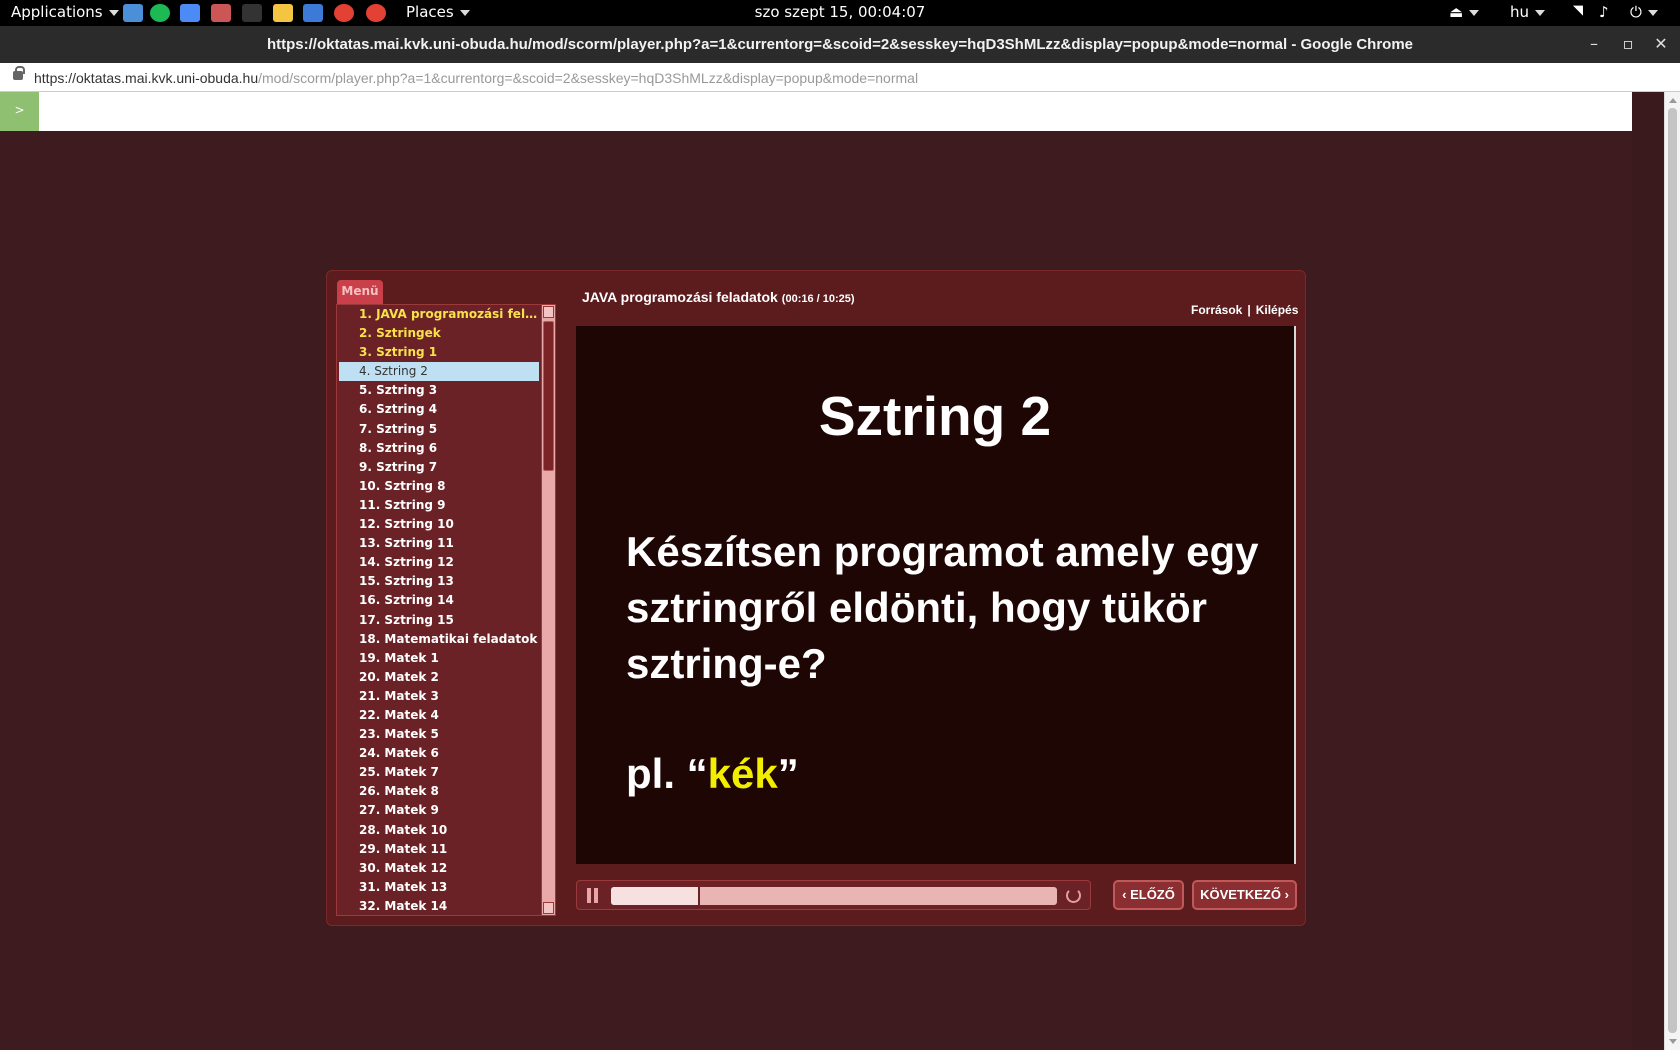 The width and height of the screenshot is (1680, 1050). I want to click on menu-item: 5. Sztring 3, so click(439, 390).